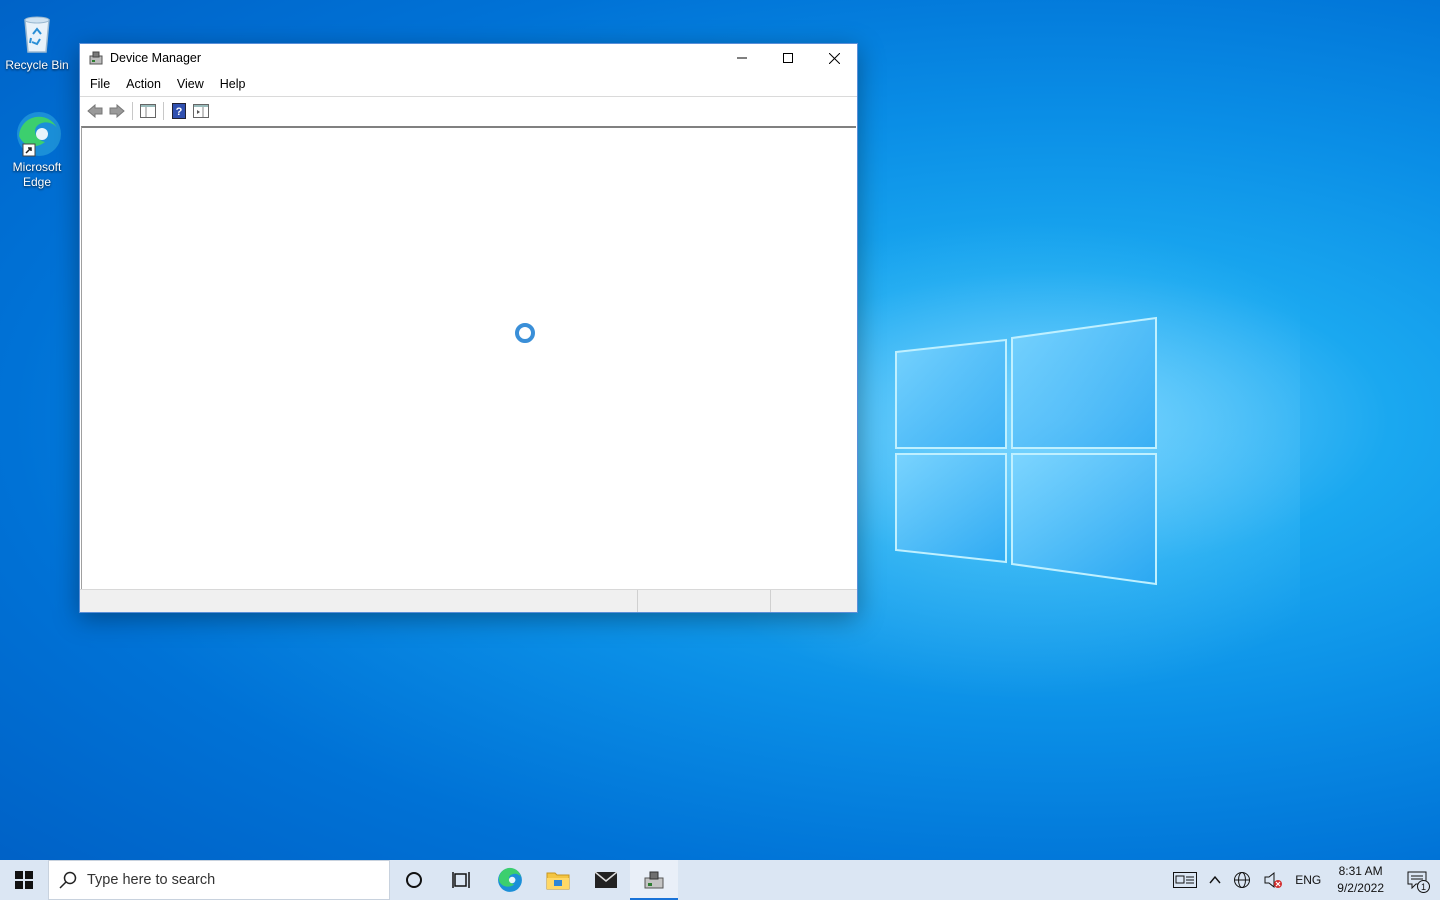  Describe the element at coordinates (100, 84) in the screenshot. I see `menu-file: File` at that location.